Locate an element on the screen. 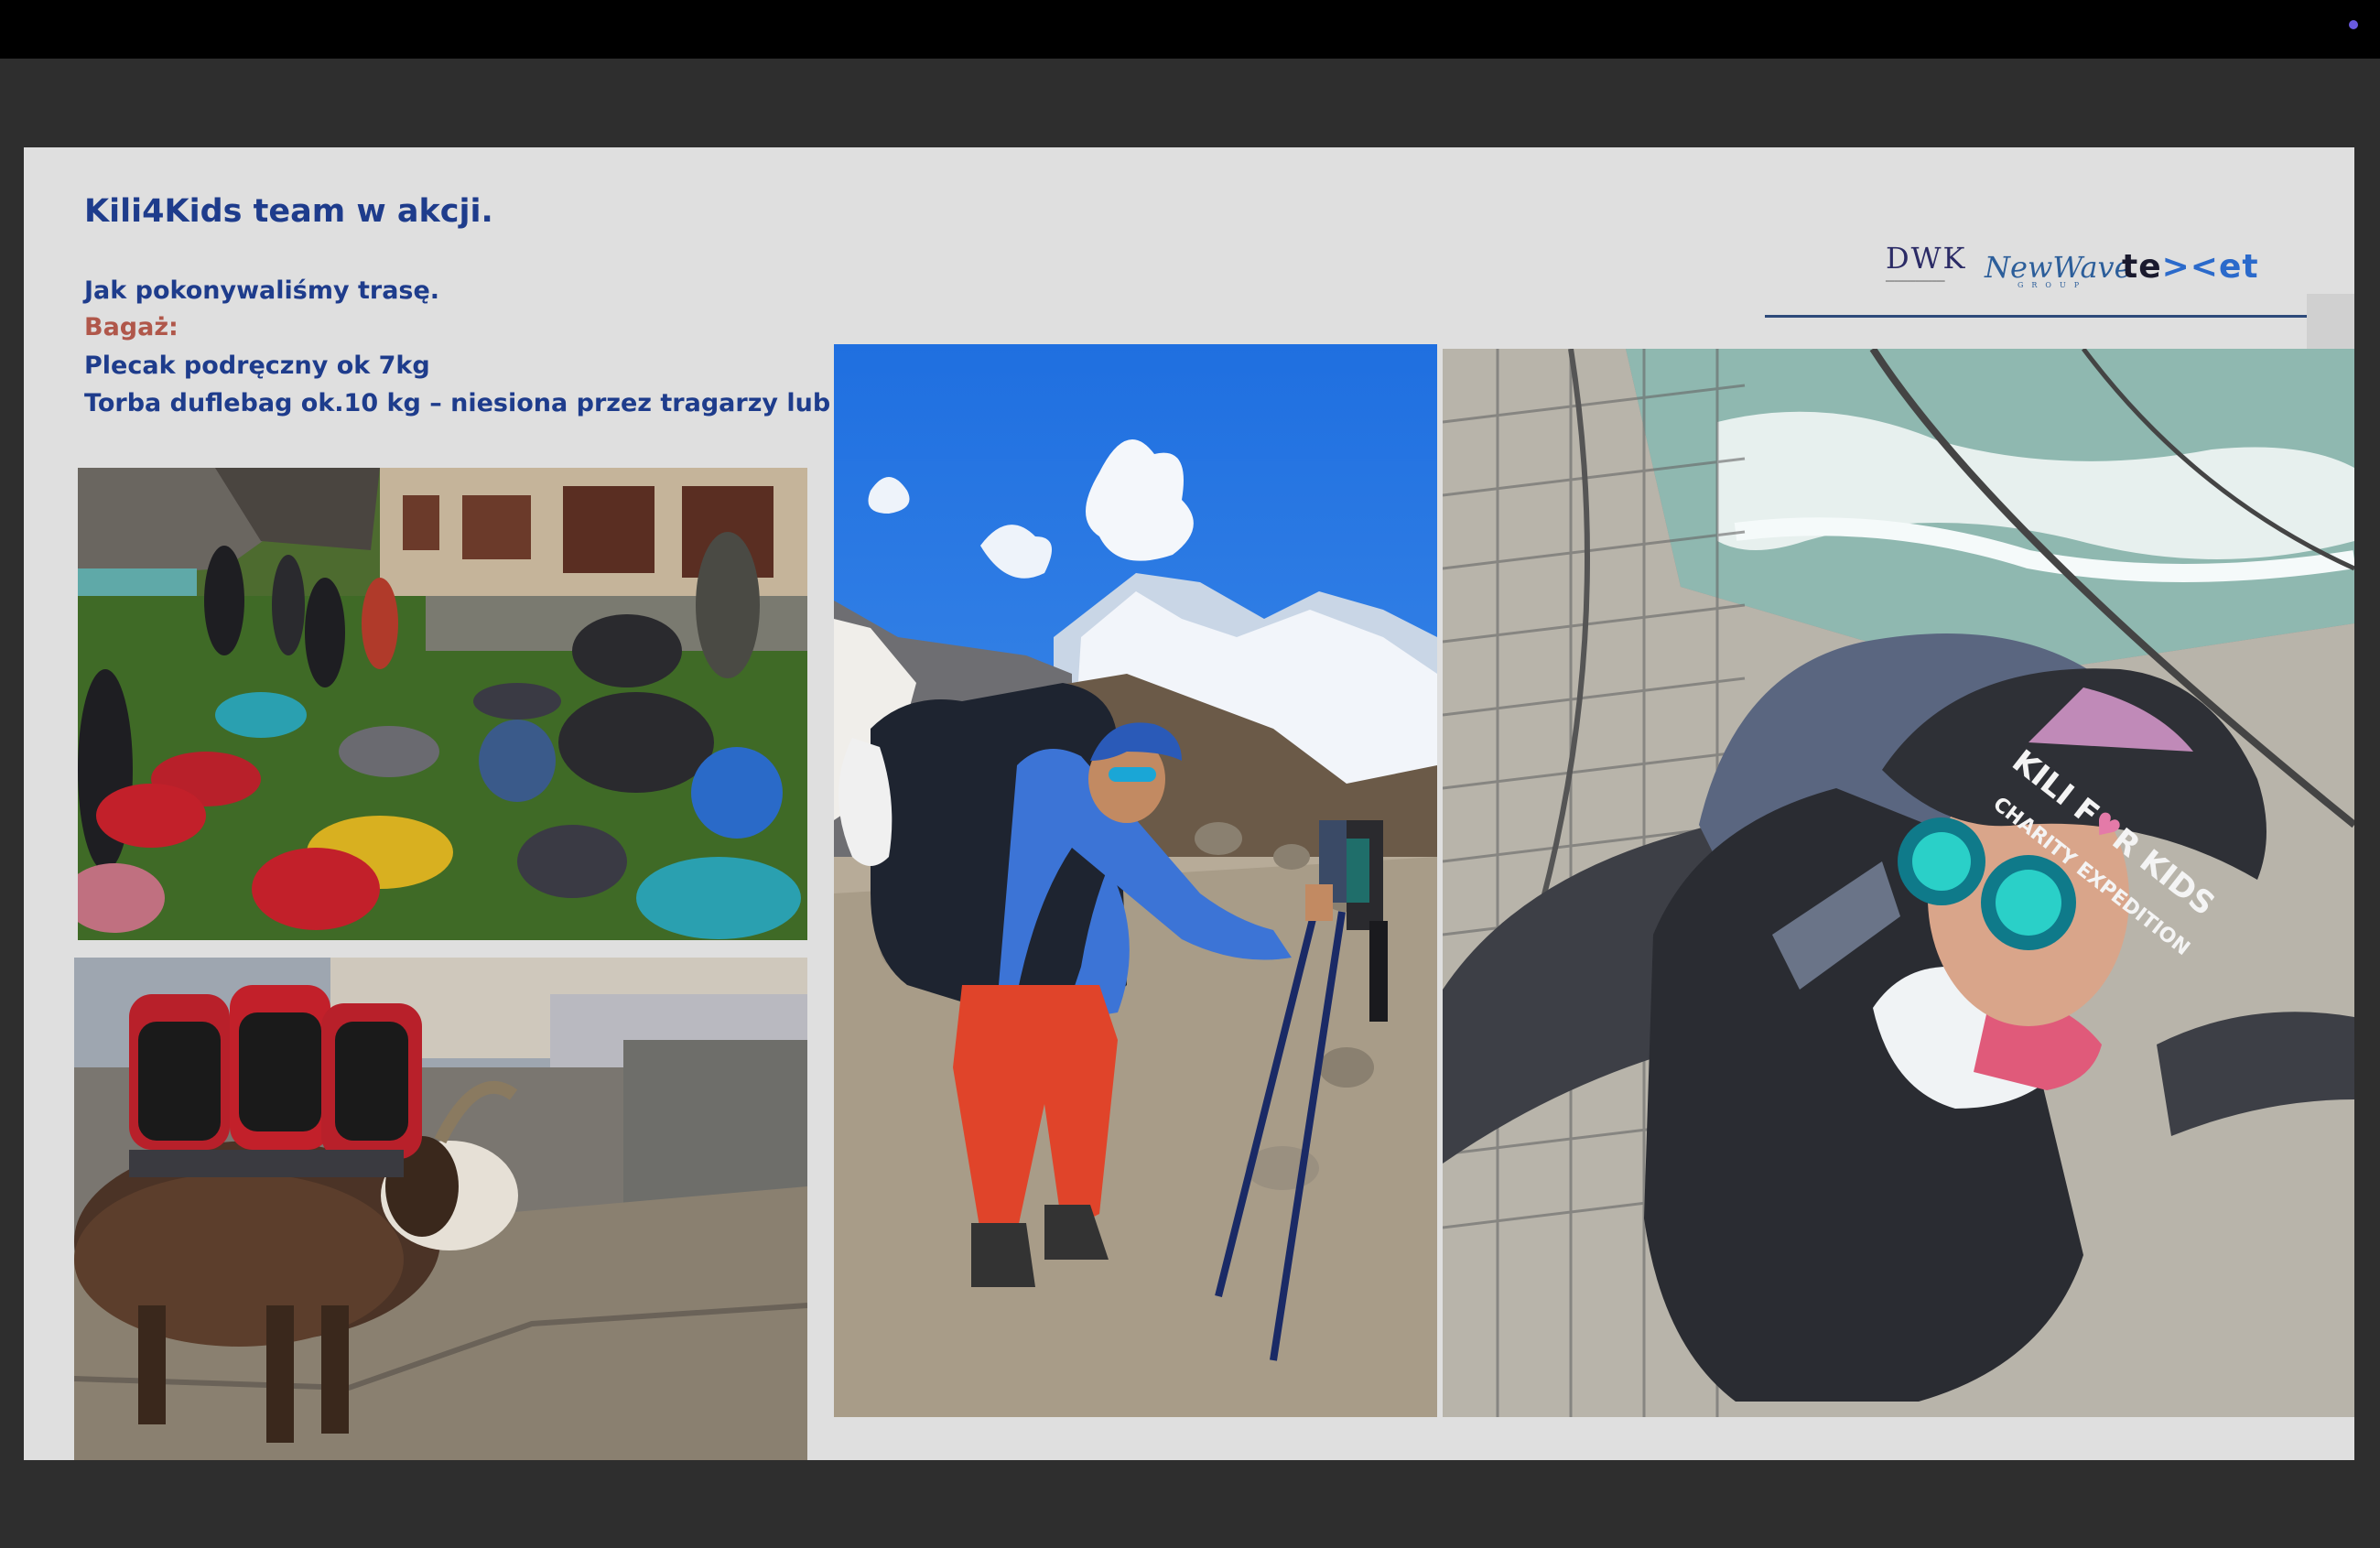  slide-title: Kili4Kids team w akcji. is located at coordinates (288, 211).